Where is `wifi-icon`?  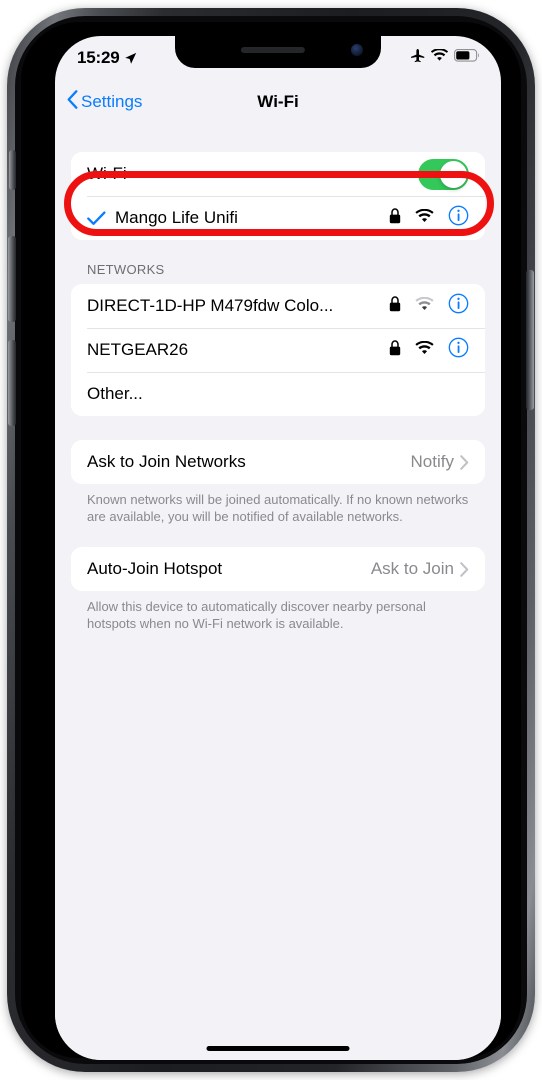
wifi-icon is located at coordinates (439, 57).